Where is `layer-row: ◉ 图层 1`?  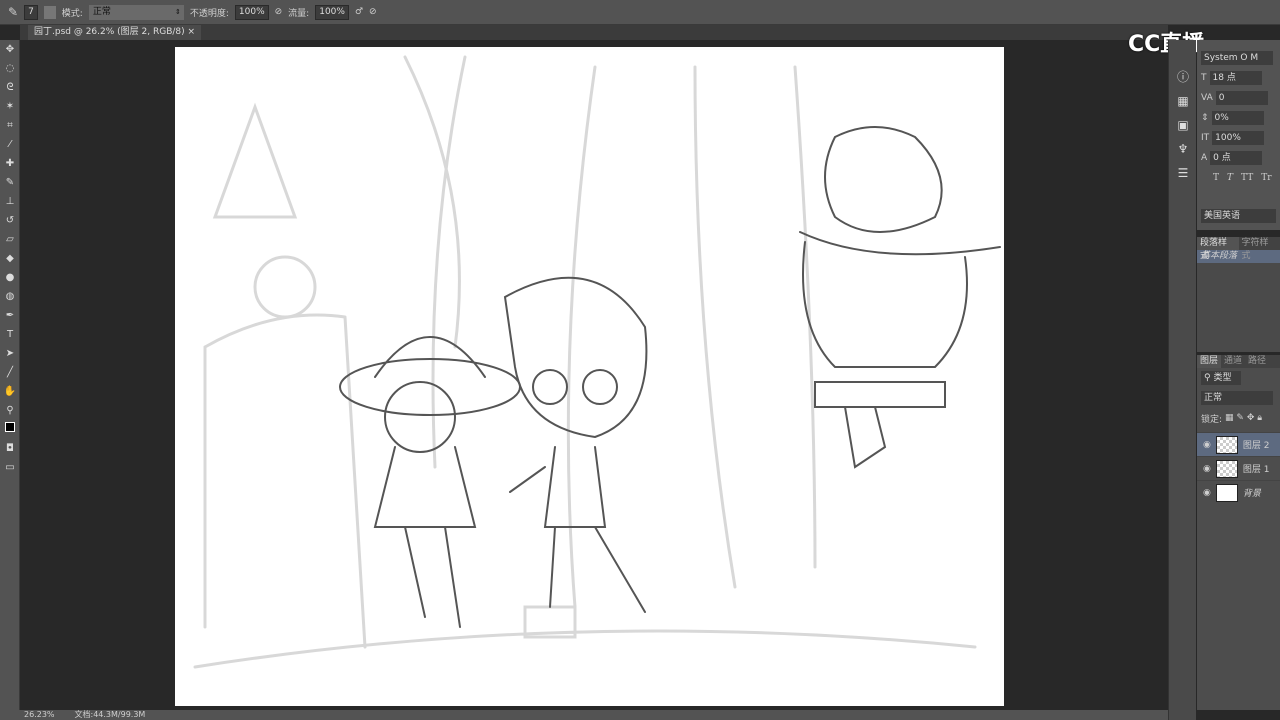
layer-row: ◉ 图层 1 is located at coordinates (1238, 468).